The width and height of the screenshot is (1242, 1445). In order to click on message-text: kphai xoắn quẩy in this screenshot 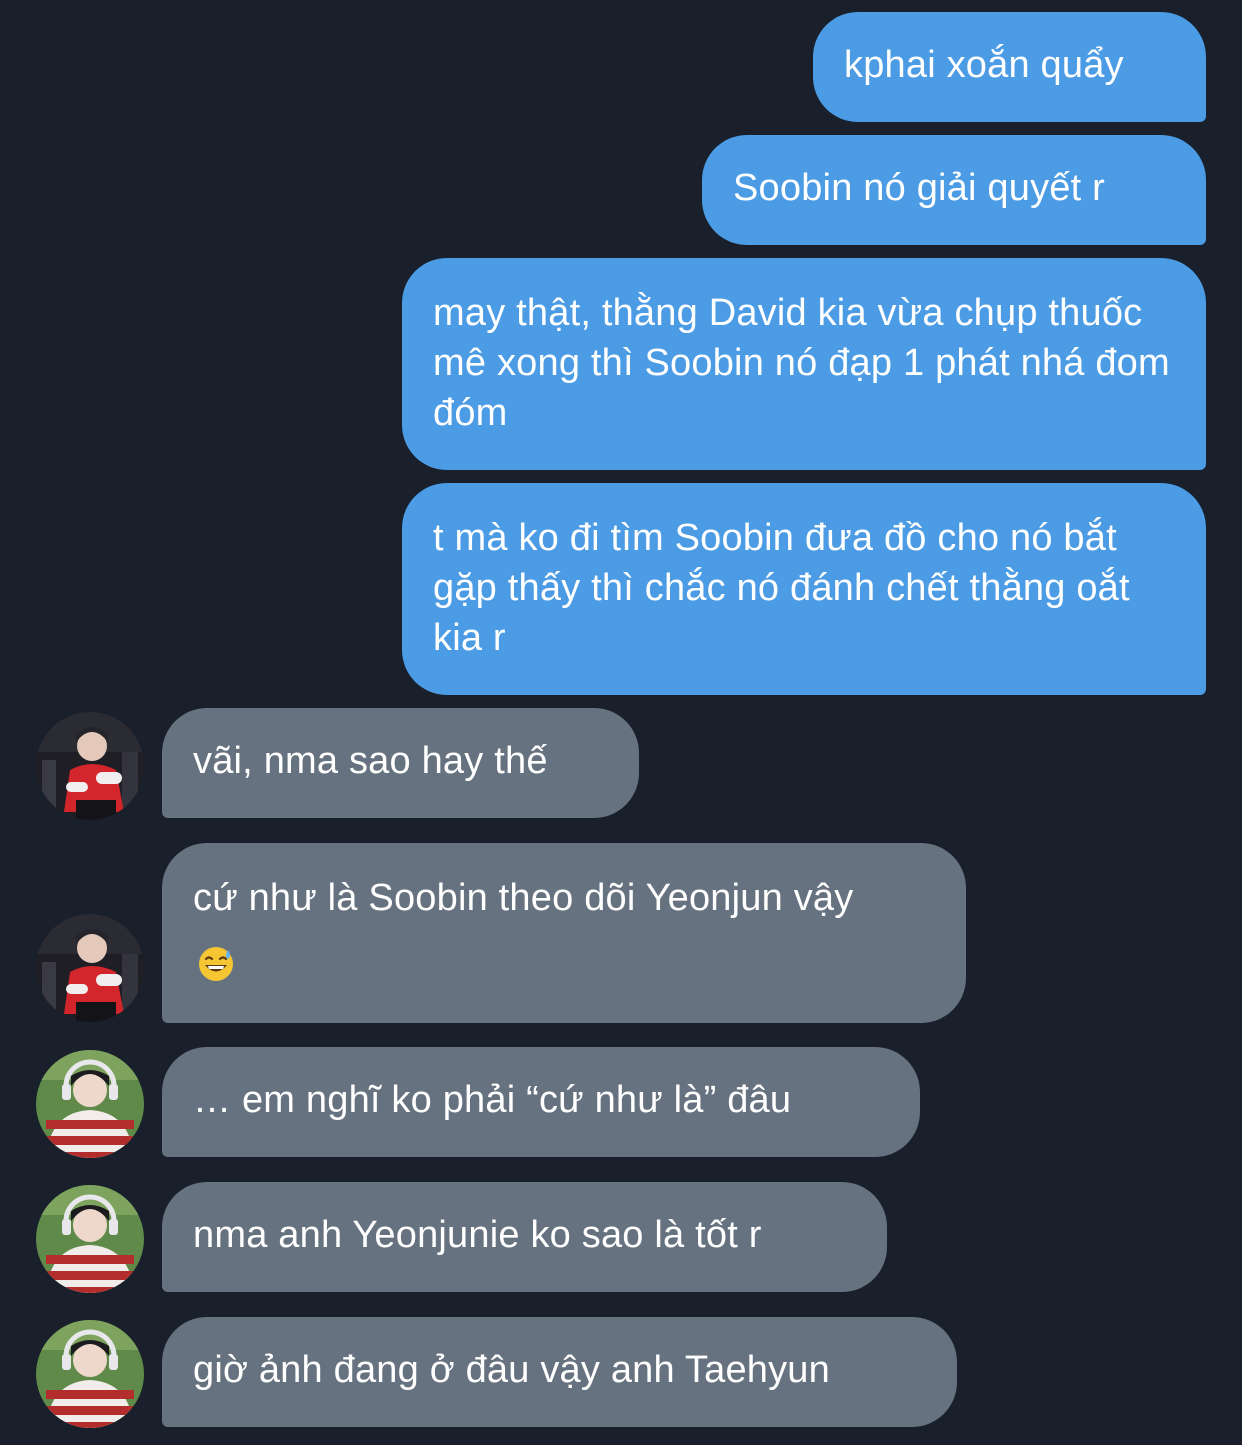, I will do `click(984, 65)`.